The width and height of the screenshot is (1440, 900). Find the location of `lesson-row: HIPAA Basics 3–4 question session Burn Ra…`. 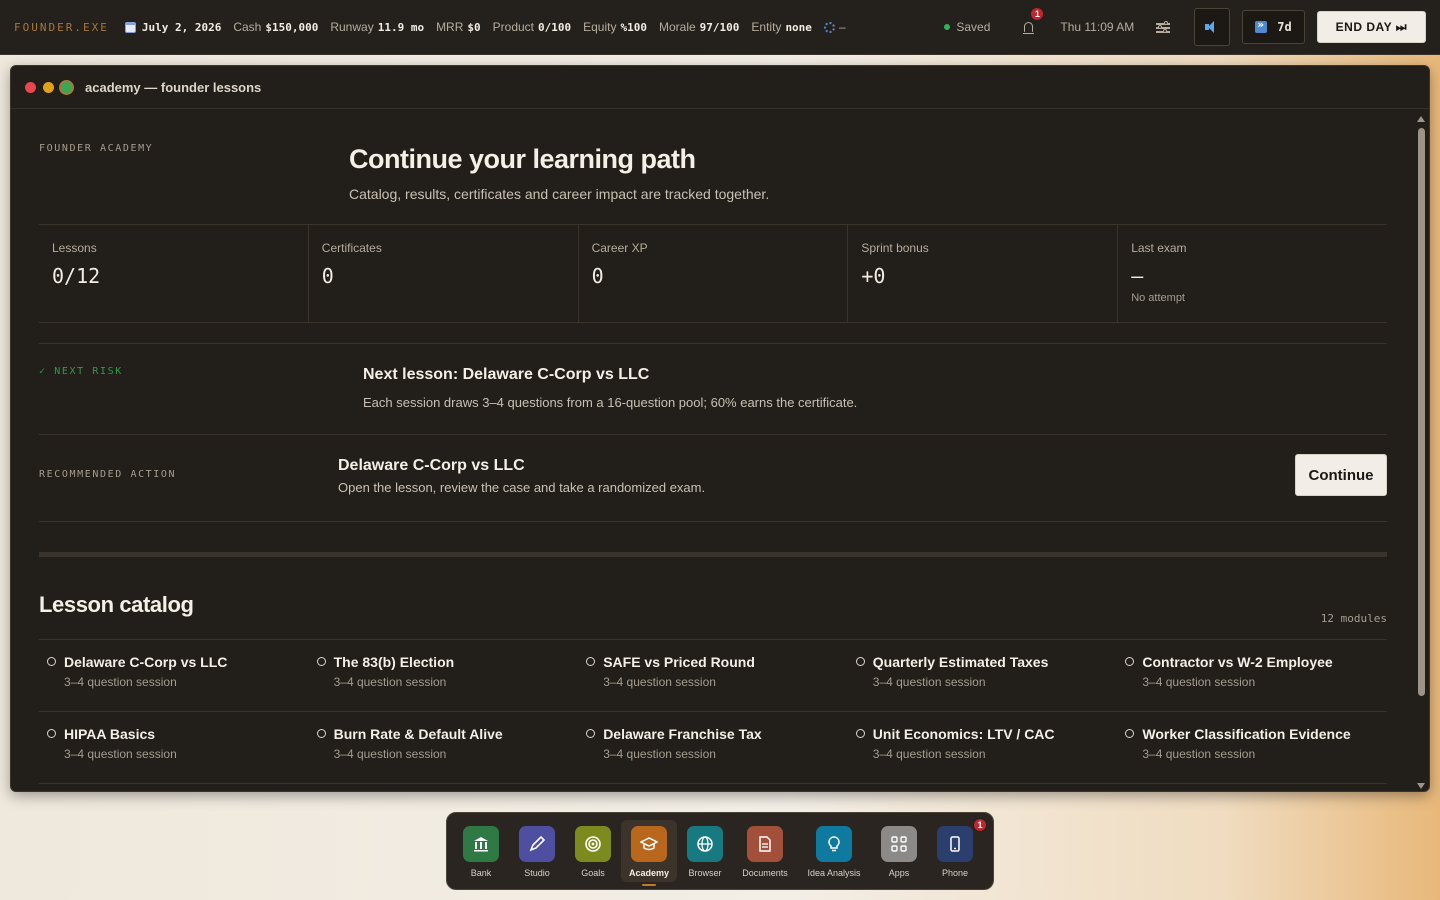

lesson-row: HIPAA Basics 3–4 question session Burn Ra… is located at coordinates (713, 748).